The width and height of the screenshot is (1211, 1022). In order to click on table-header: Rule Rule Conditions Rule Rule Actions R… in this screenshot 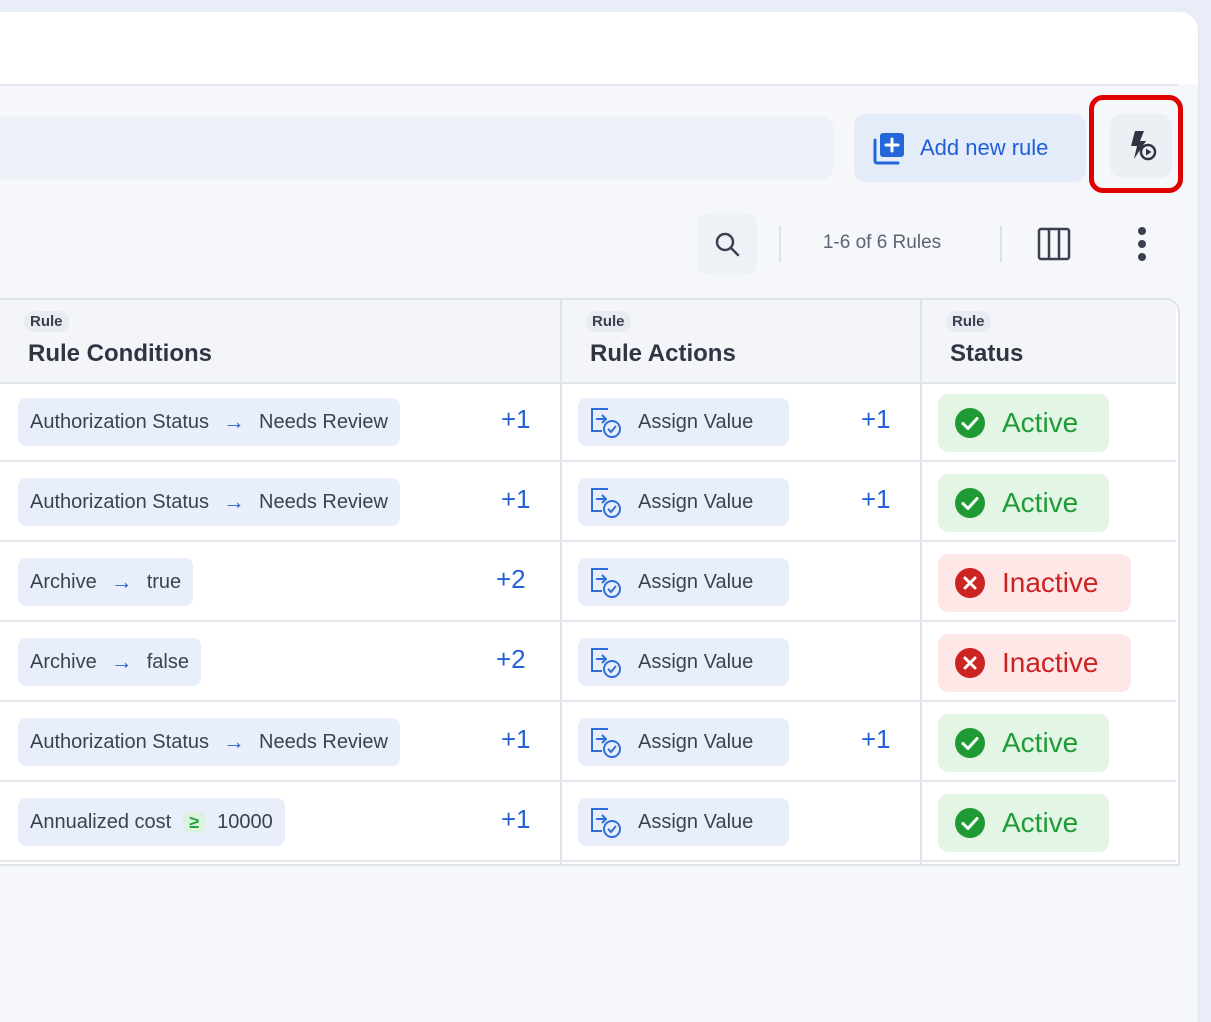, I will do `click(588, 342)`.